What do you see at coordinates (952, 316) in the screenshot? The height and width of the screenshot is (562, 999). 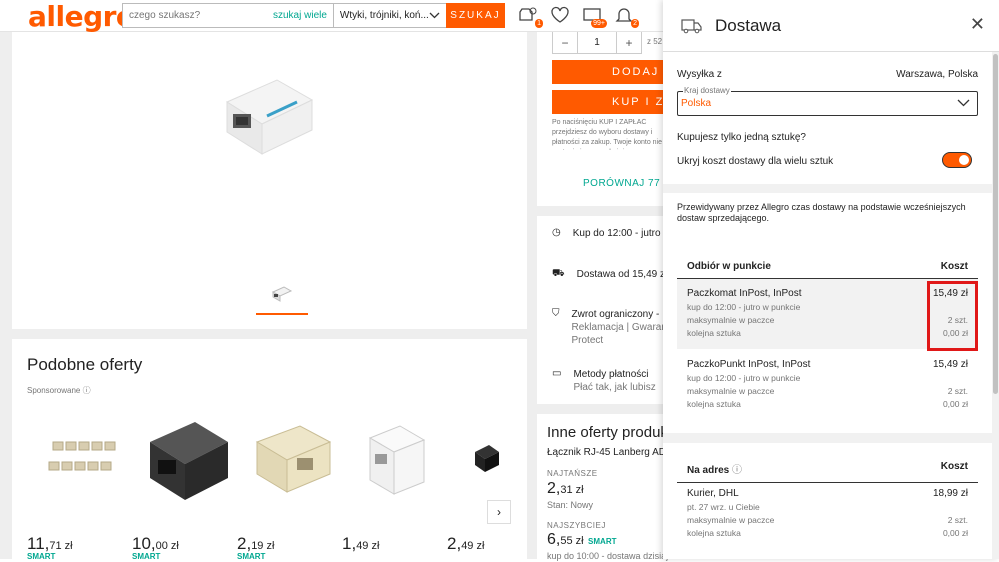 I see `highlight-box` at bounding box center [952, 316].